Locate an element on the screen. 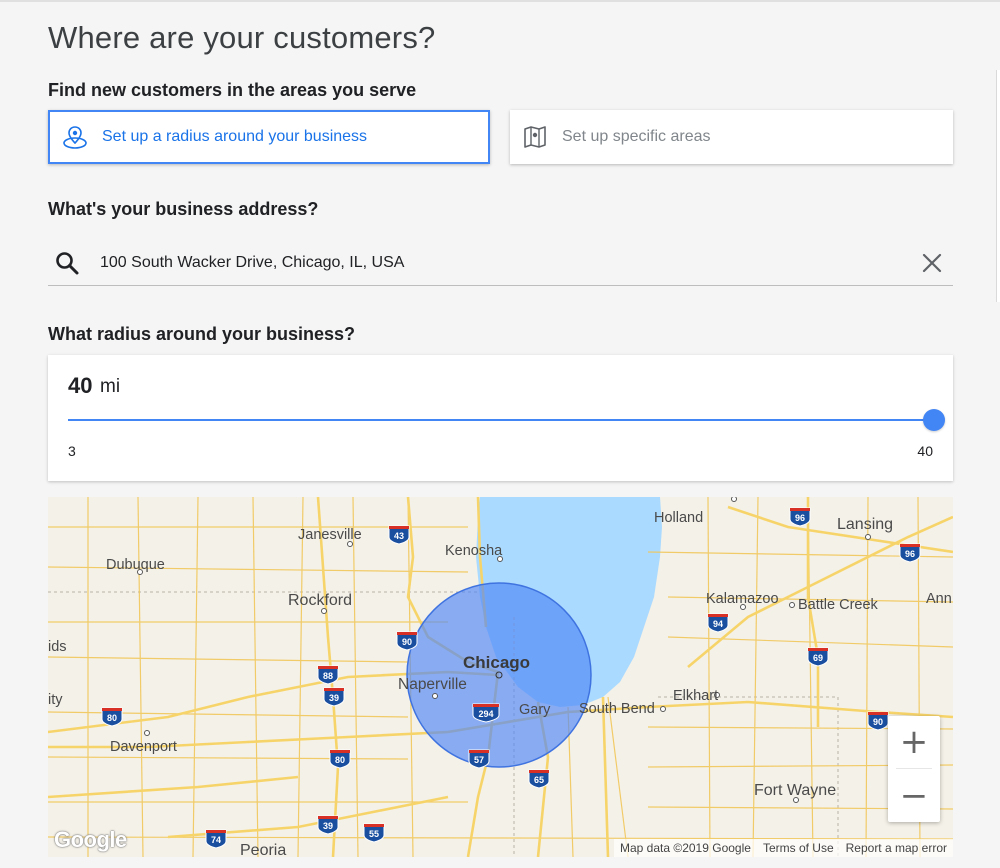  city-label-ann: Ann is located at coordinates (939, 599).